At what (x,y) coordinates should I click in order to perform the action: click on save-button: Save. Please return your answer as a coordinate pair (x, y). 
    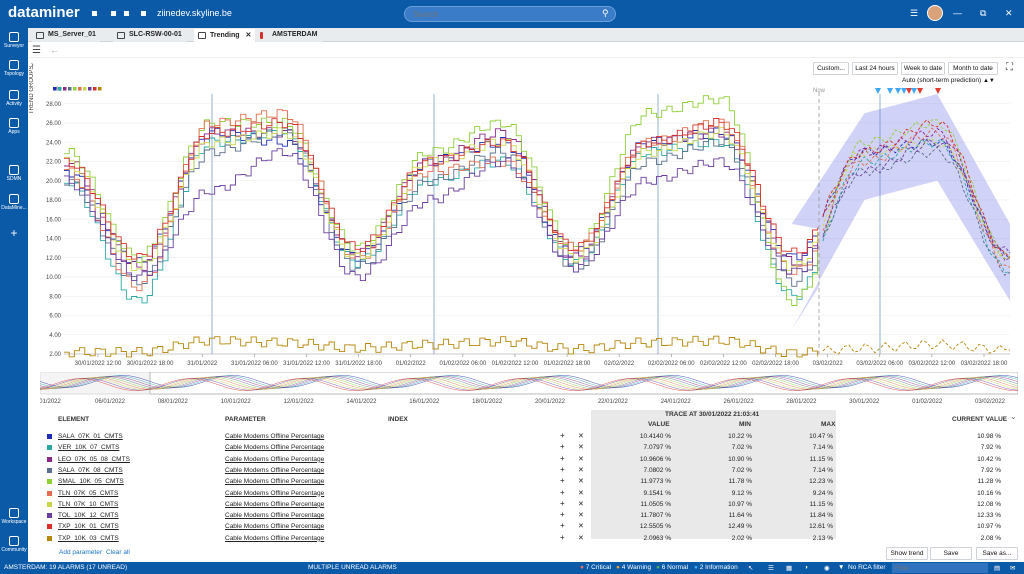
    Looking at the image, I should click on (951, 553).